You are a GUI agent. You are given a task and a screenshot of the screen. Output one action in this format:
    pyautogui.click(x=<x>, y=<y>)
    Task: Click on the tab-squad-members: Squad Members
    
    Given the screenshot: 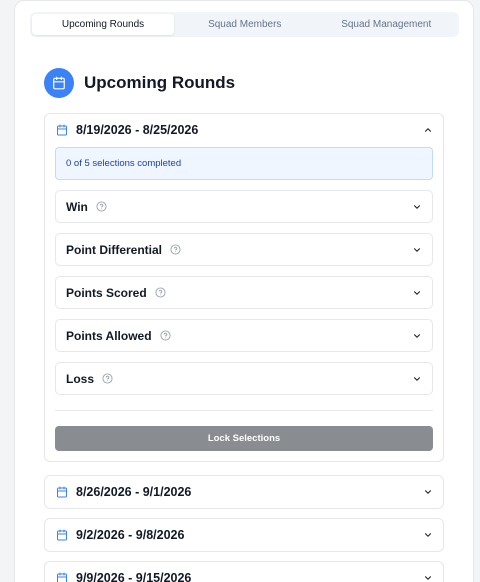 What is the action you would take?
    pyautogui.click(x=245, y=24)
    